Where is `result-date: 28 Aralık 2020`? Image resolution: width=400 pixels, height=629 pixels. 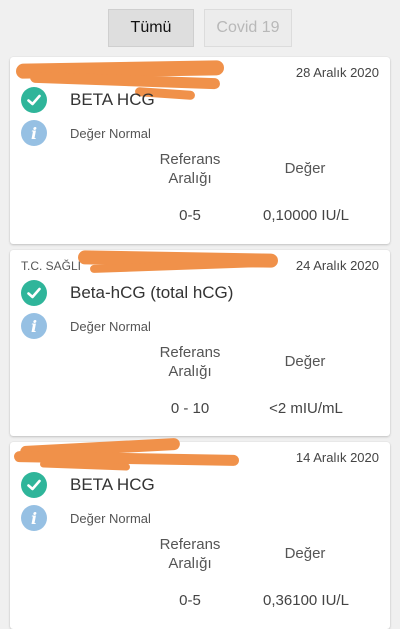 result-date: 28 Aralık 2020 is located at coordinates (337, 72).